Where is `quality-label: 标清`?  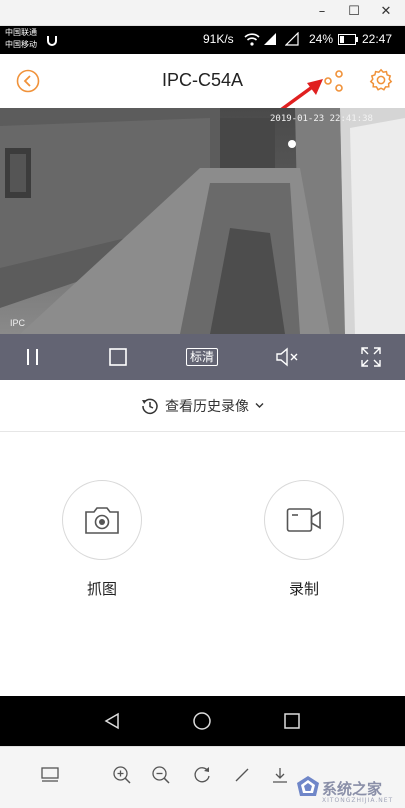 quality-label: 标清 is located at coordinates (201, 357).